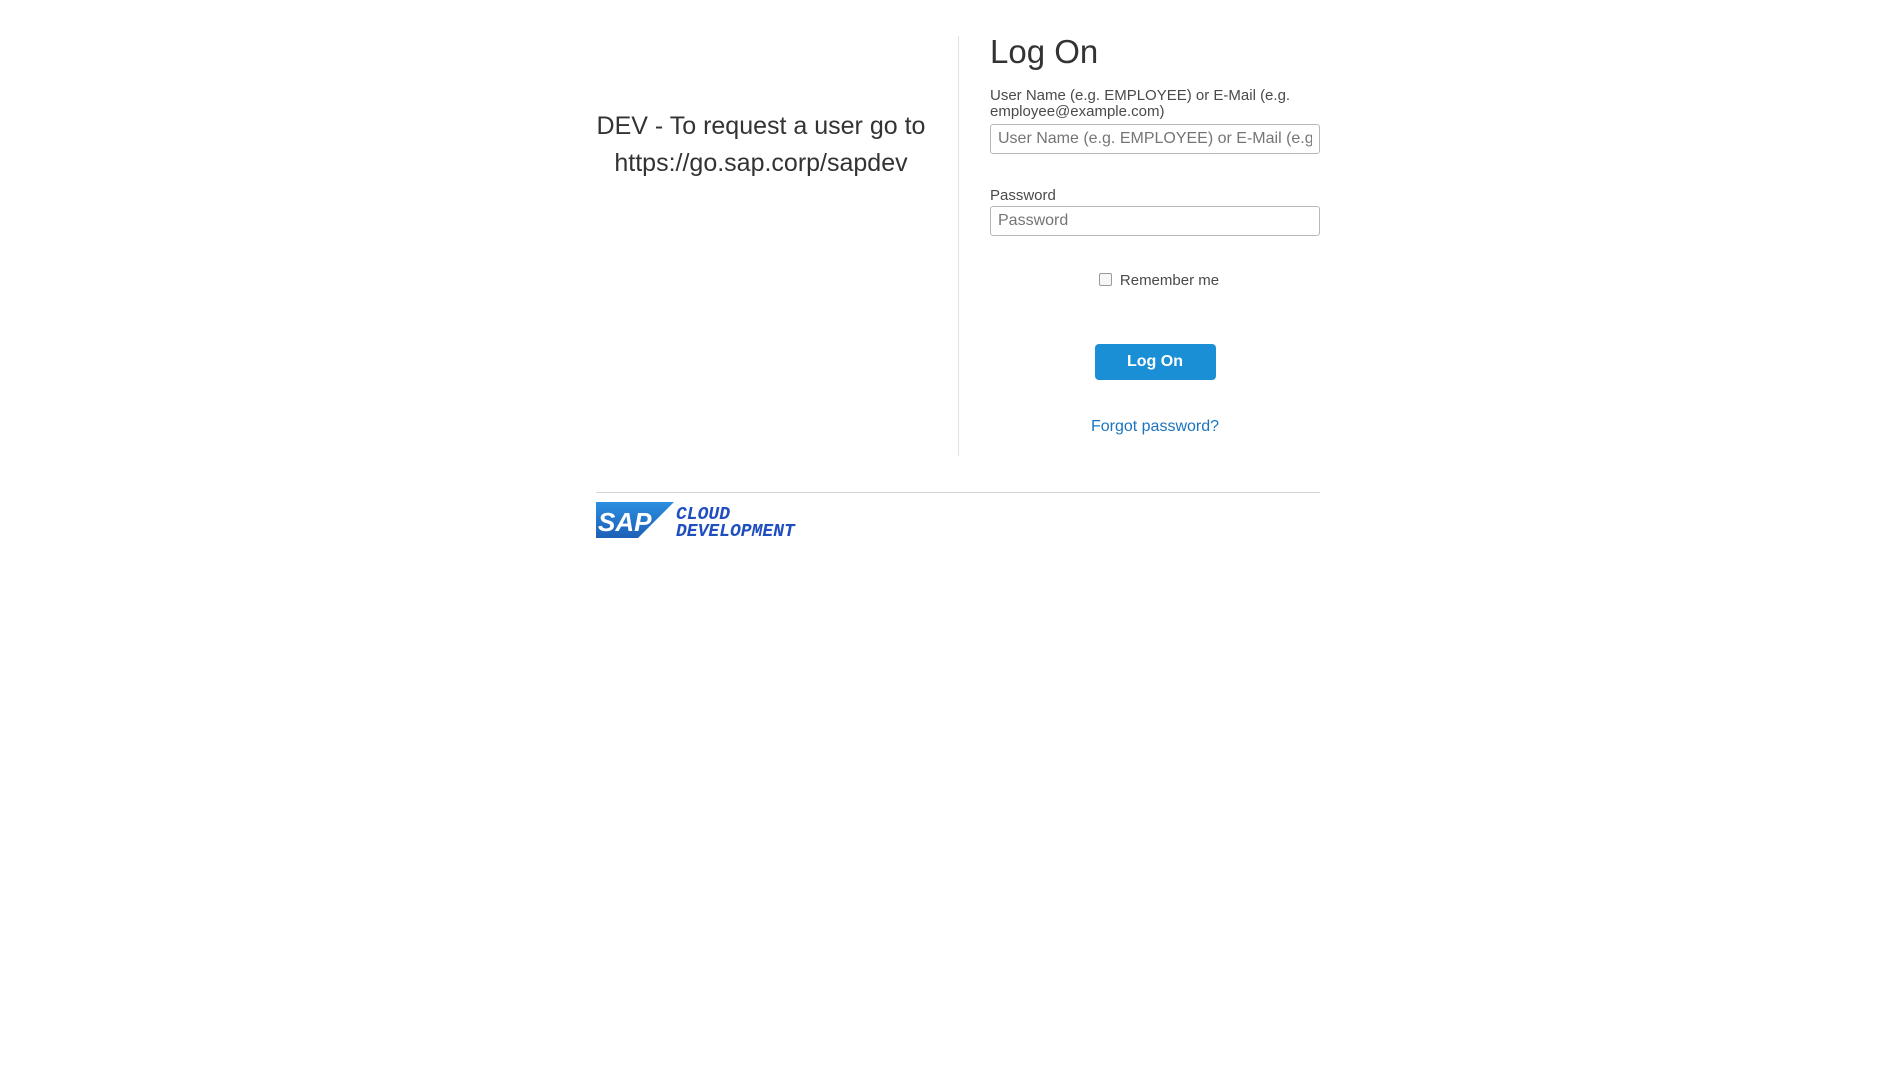  What do you see at coordinates (1155, 139) in the screenshot?
I see `username-input` at bounding box center [1155, 139].